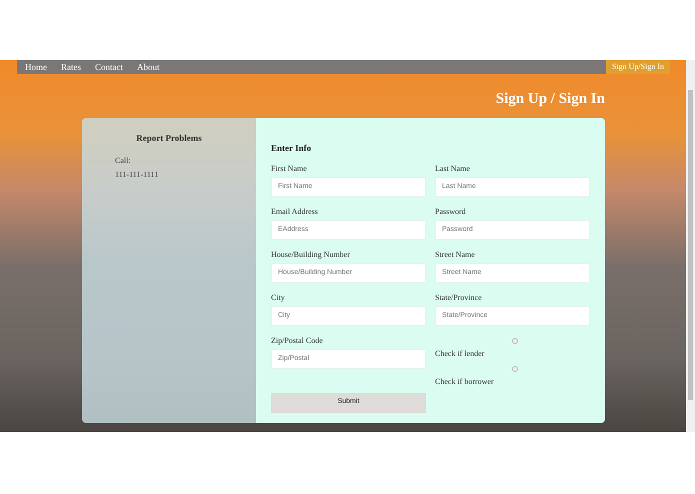 This screenshot has height=494, width=695. I want to click on nav-link: About, so click(148, 67).